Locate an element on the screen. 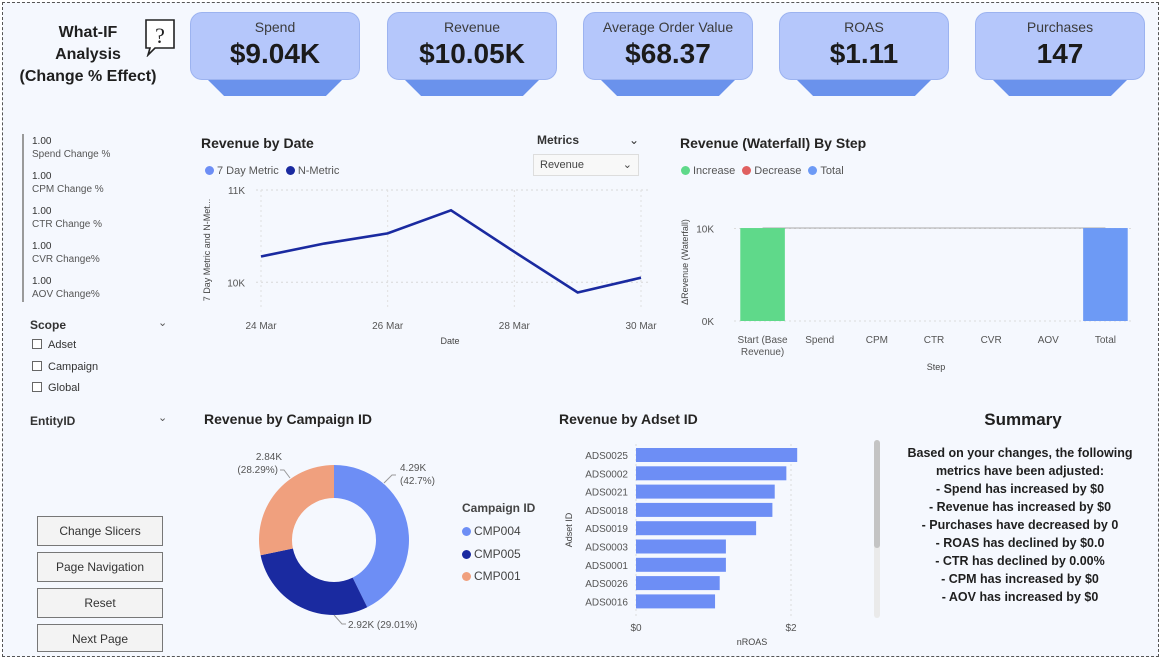  slider-ctr-change: 1.00 CTR Change % is located at coordinates (67, 218).